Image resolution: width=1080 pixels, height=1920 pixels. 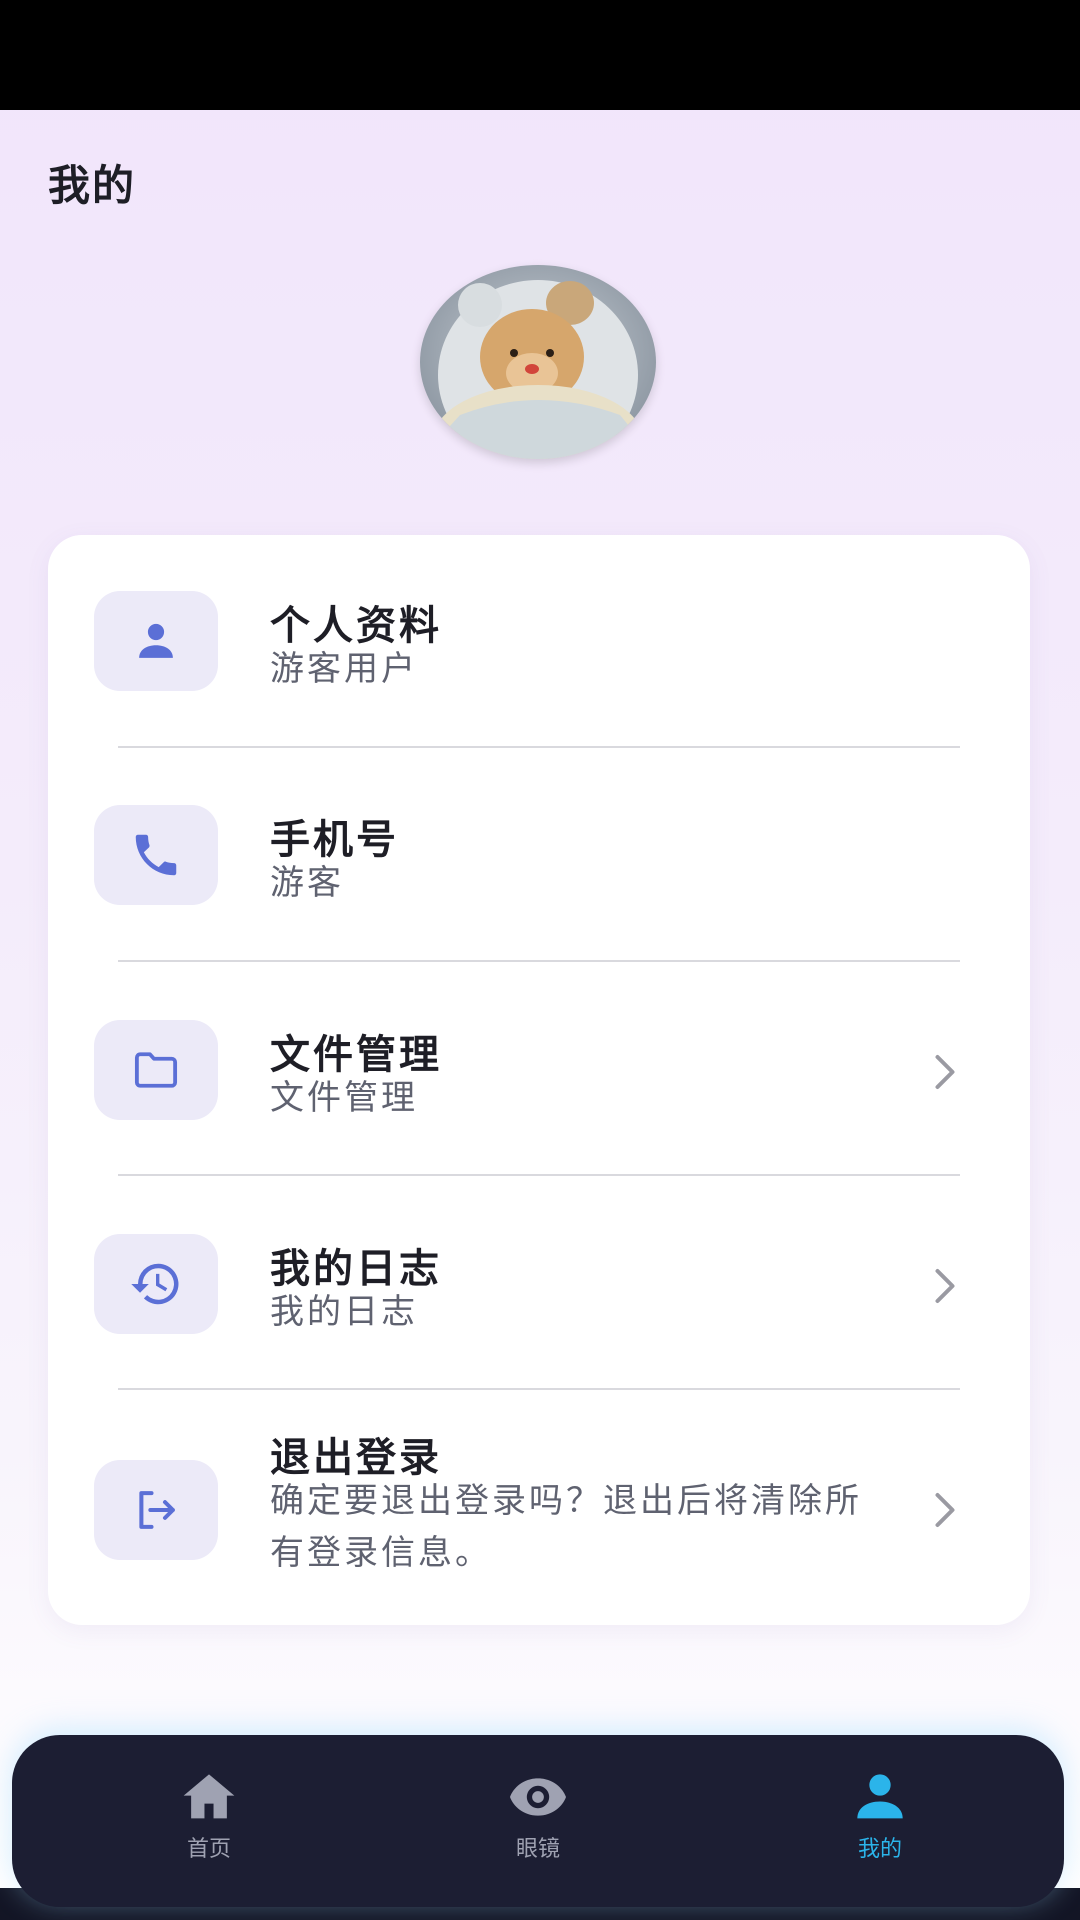 I want to click on menu-item-subtitle: 游客用户, so click(x=344, y=669).